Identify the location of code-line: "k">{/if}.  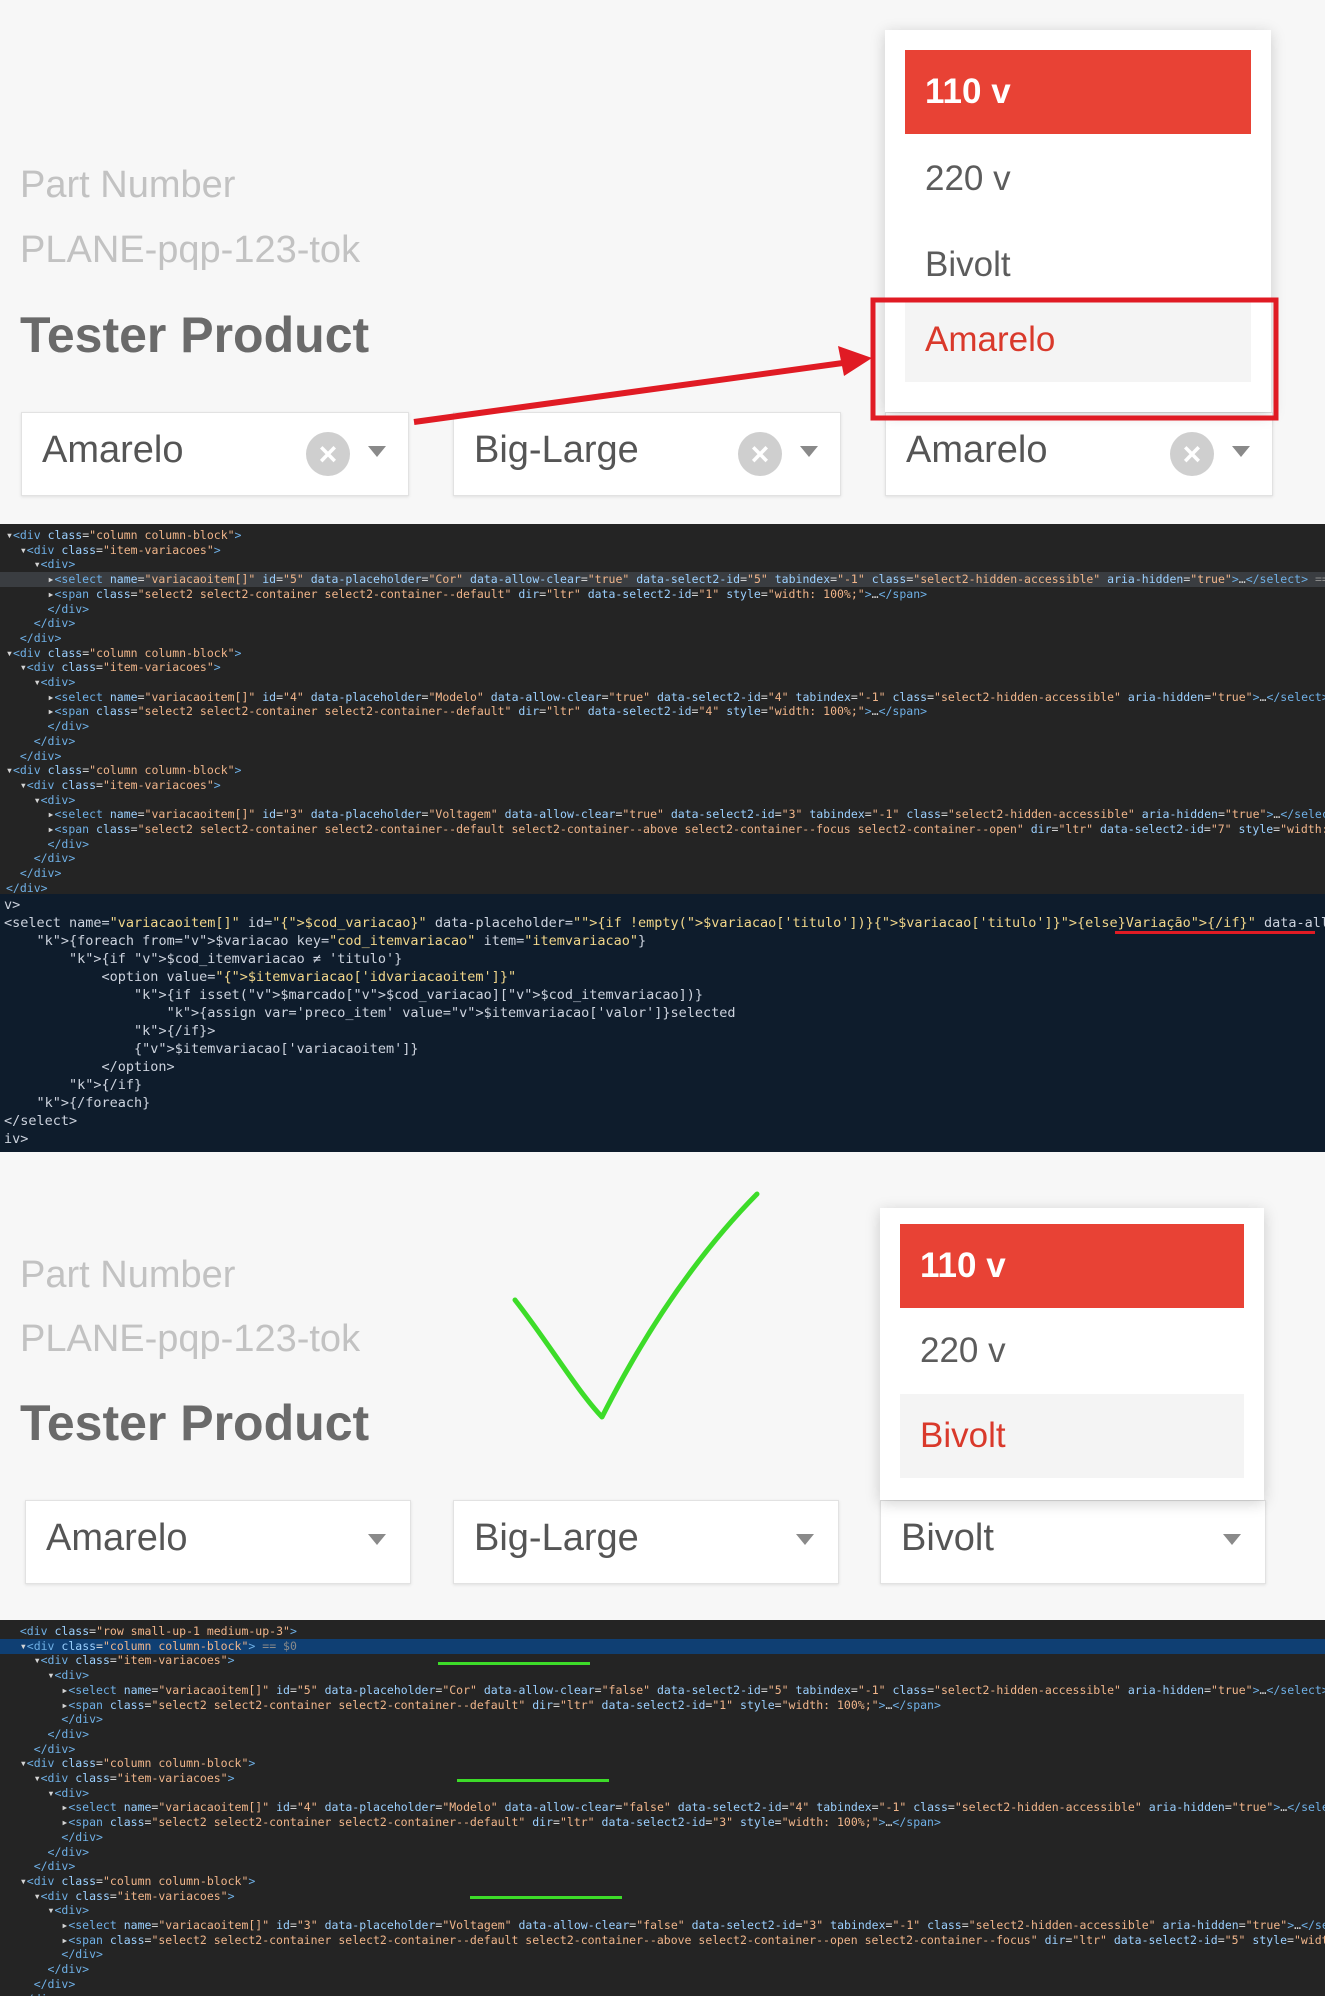
(106, 1085).